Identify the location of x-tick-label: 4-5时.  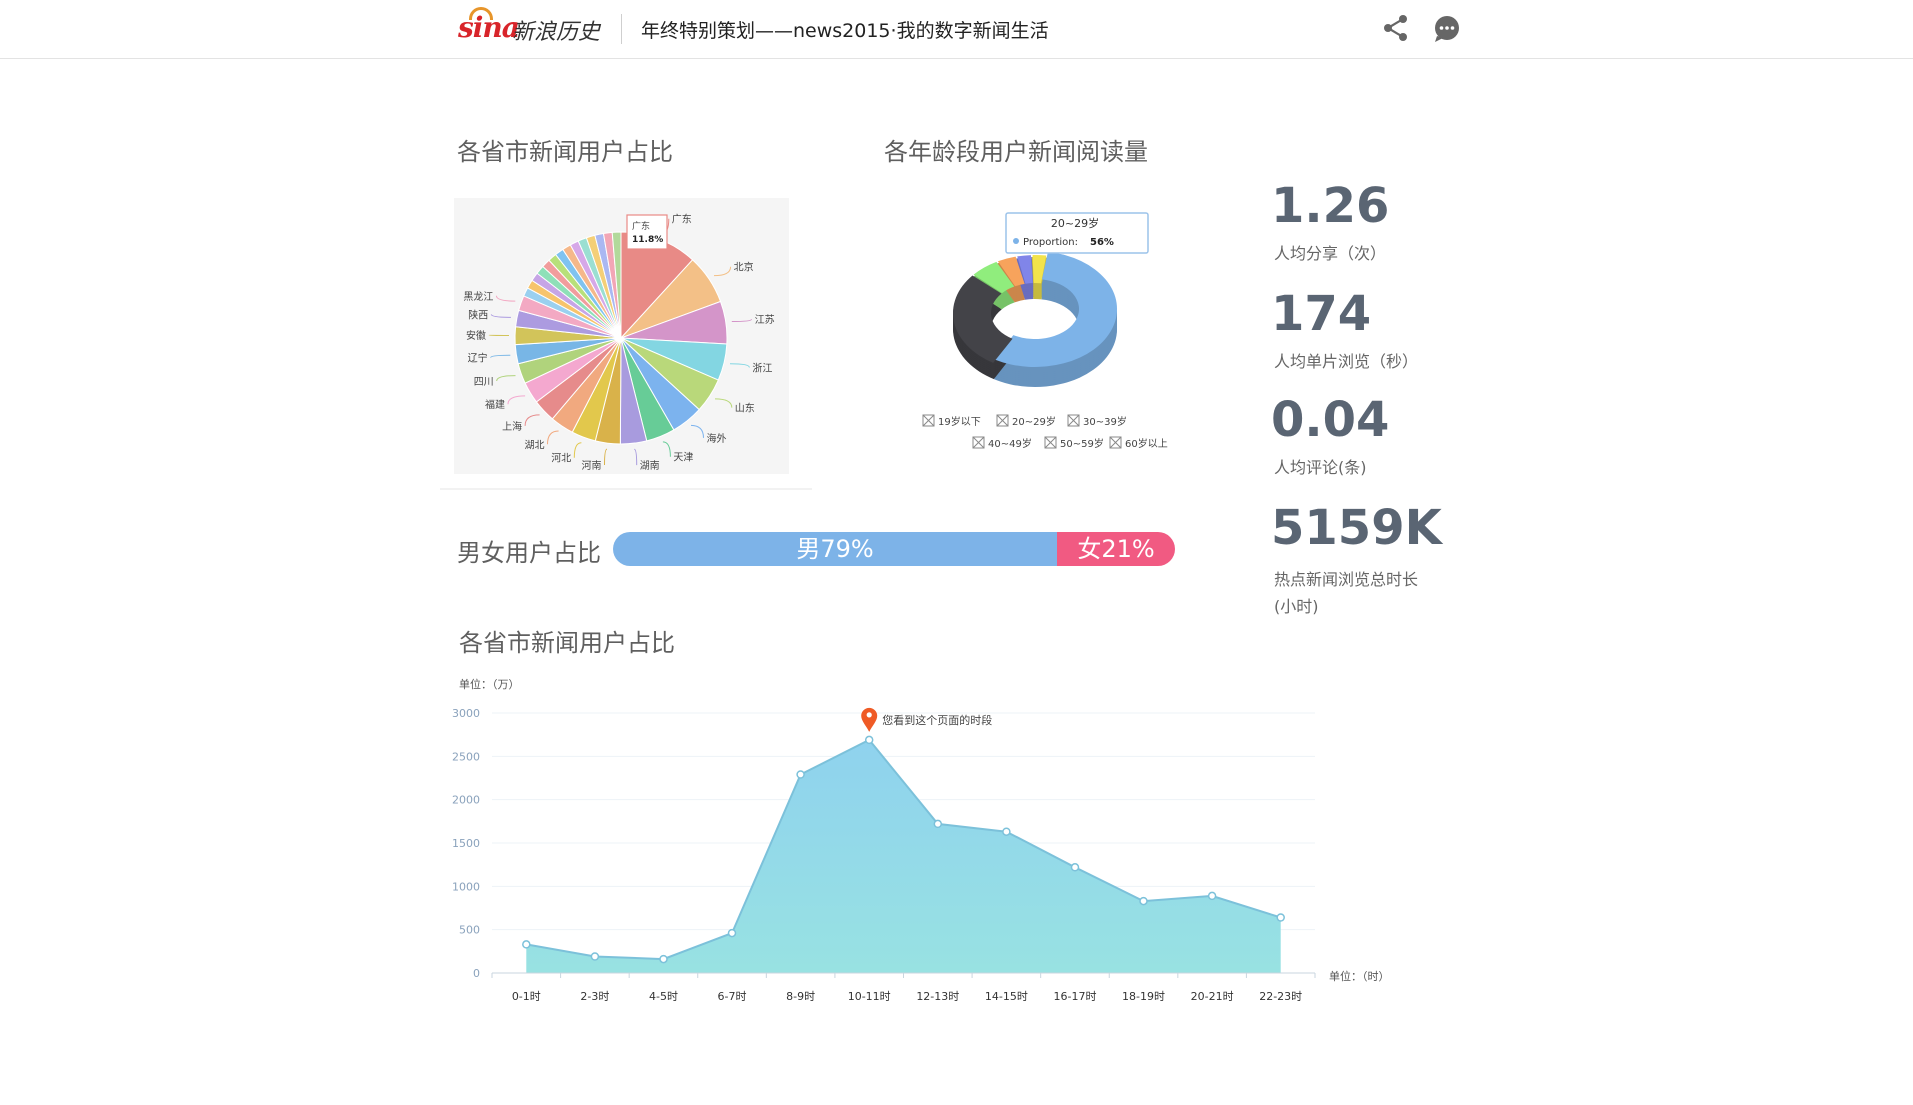
(663, 996).